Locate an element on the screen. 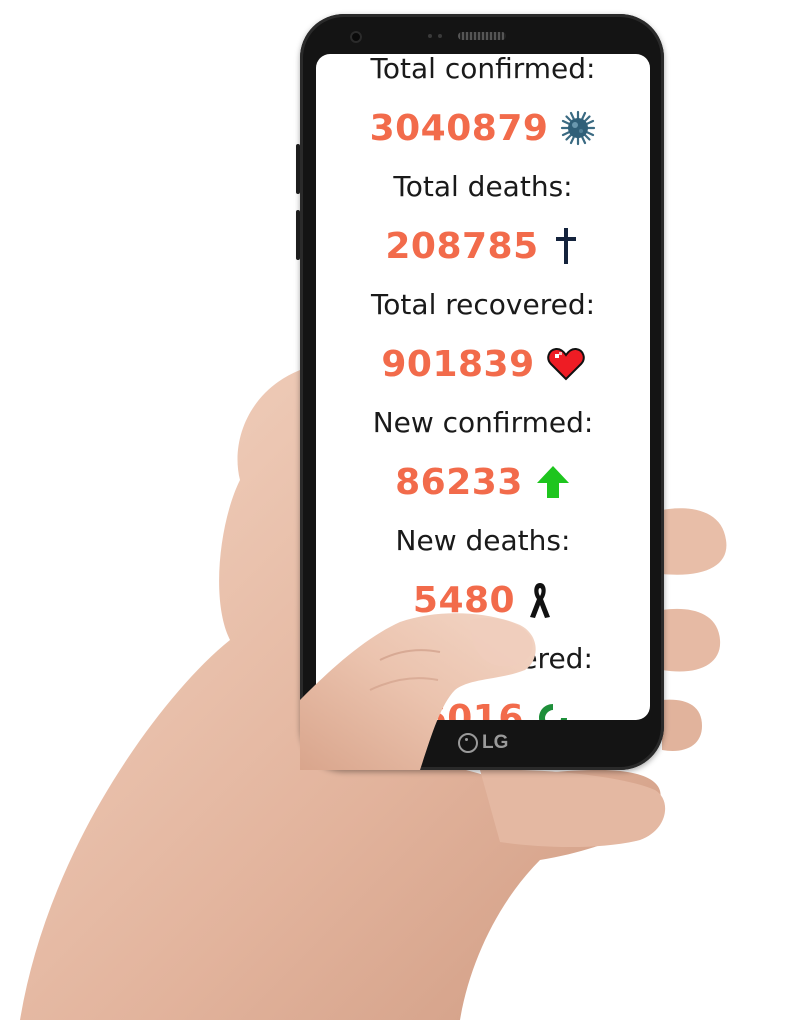 This screenshot has width=800, height=1020. earpiece-speaker is located at coordinates (482, 36).